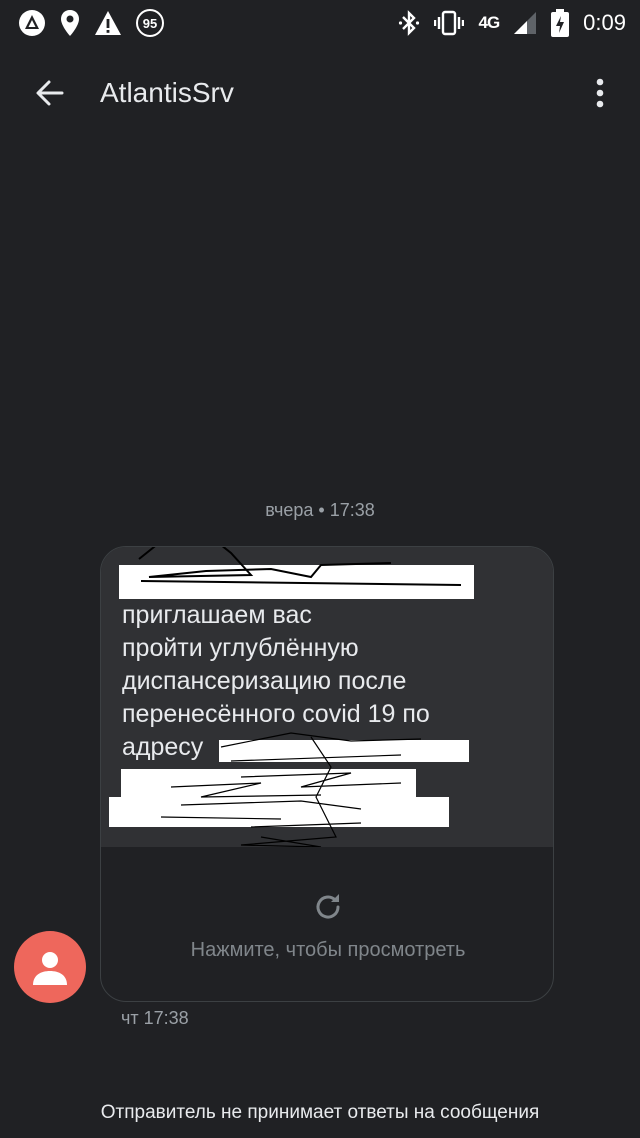  What do you see at coordinates (167, 92) in the screenshot?
I see `conversation-title: AtlantisSrv` at bounding box center [167, 92].